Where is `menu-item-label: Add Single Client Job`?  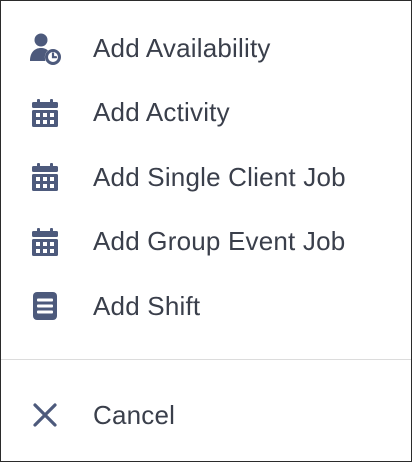
menu-item-label: Add Single Client Job is located at coordinates (219, 176).